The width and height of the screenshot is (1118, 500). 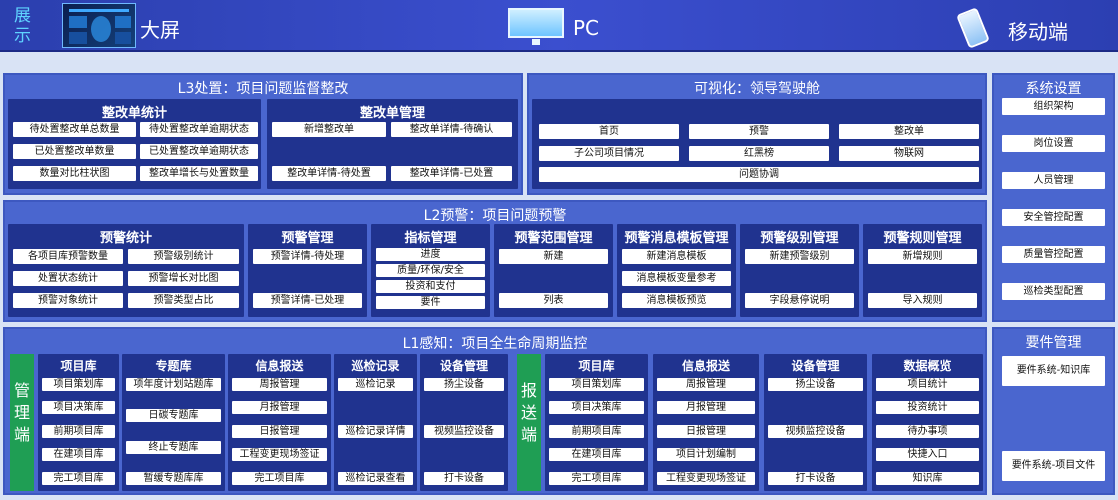 What do you see at coordinates (68, 278) in the screenshot?
I see `warning-stat-item: 处置状态统计` at bounding box center [68, 278].